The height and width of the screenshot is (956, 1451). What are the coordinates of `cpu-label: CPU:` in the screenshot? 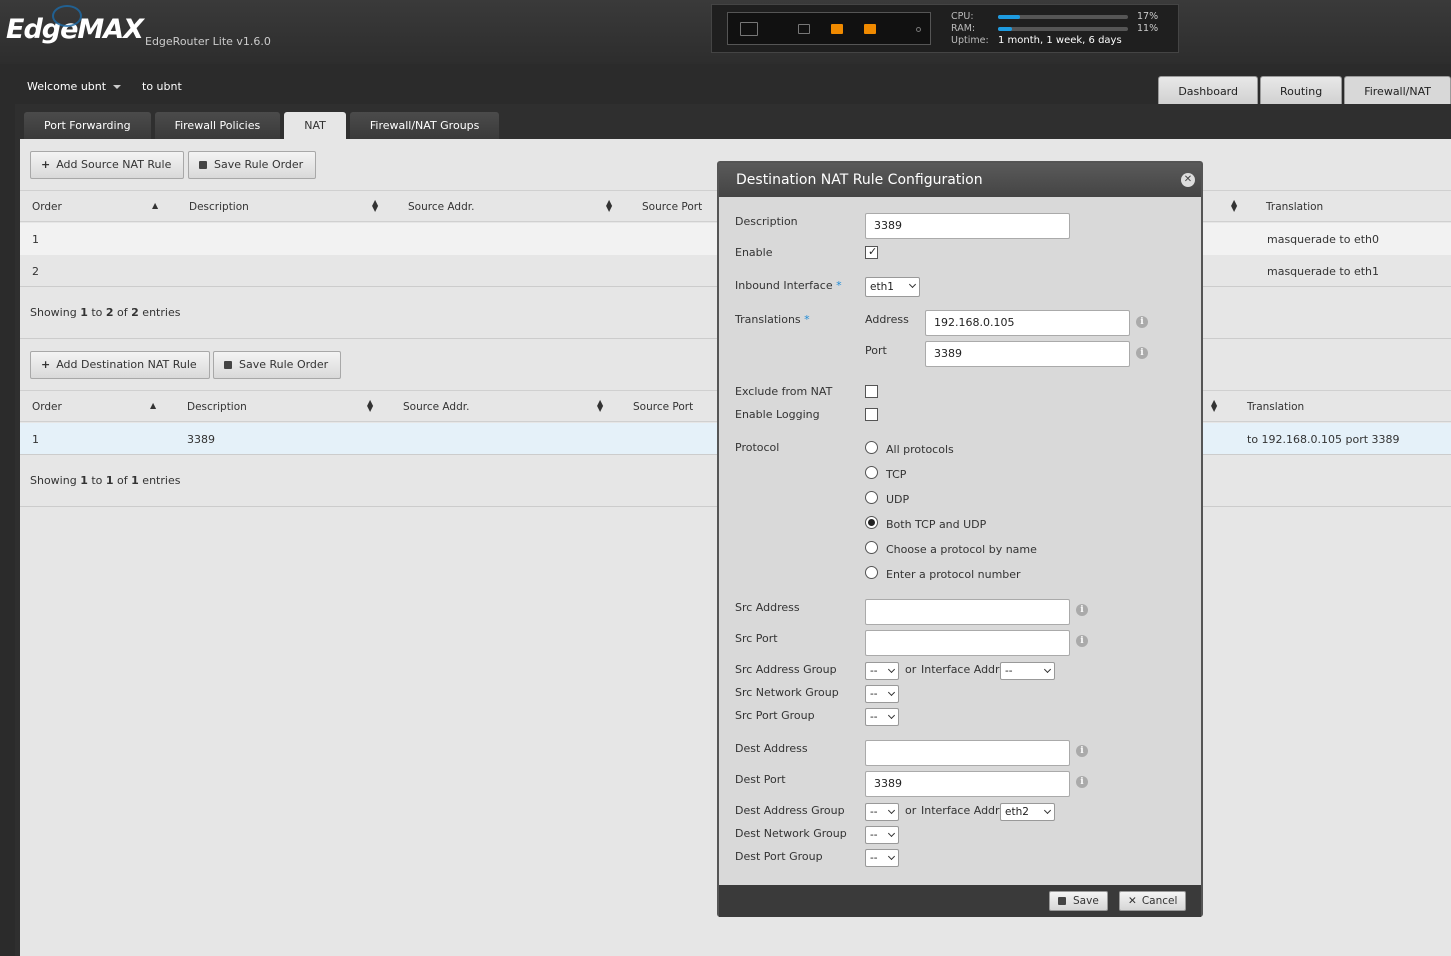 It's located at (962, 16).